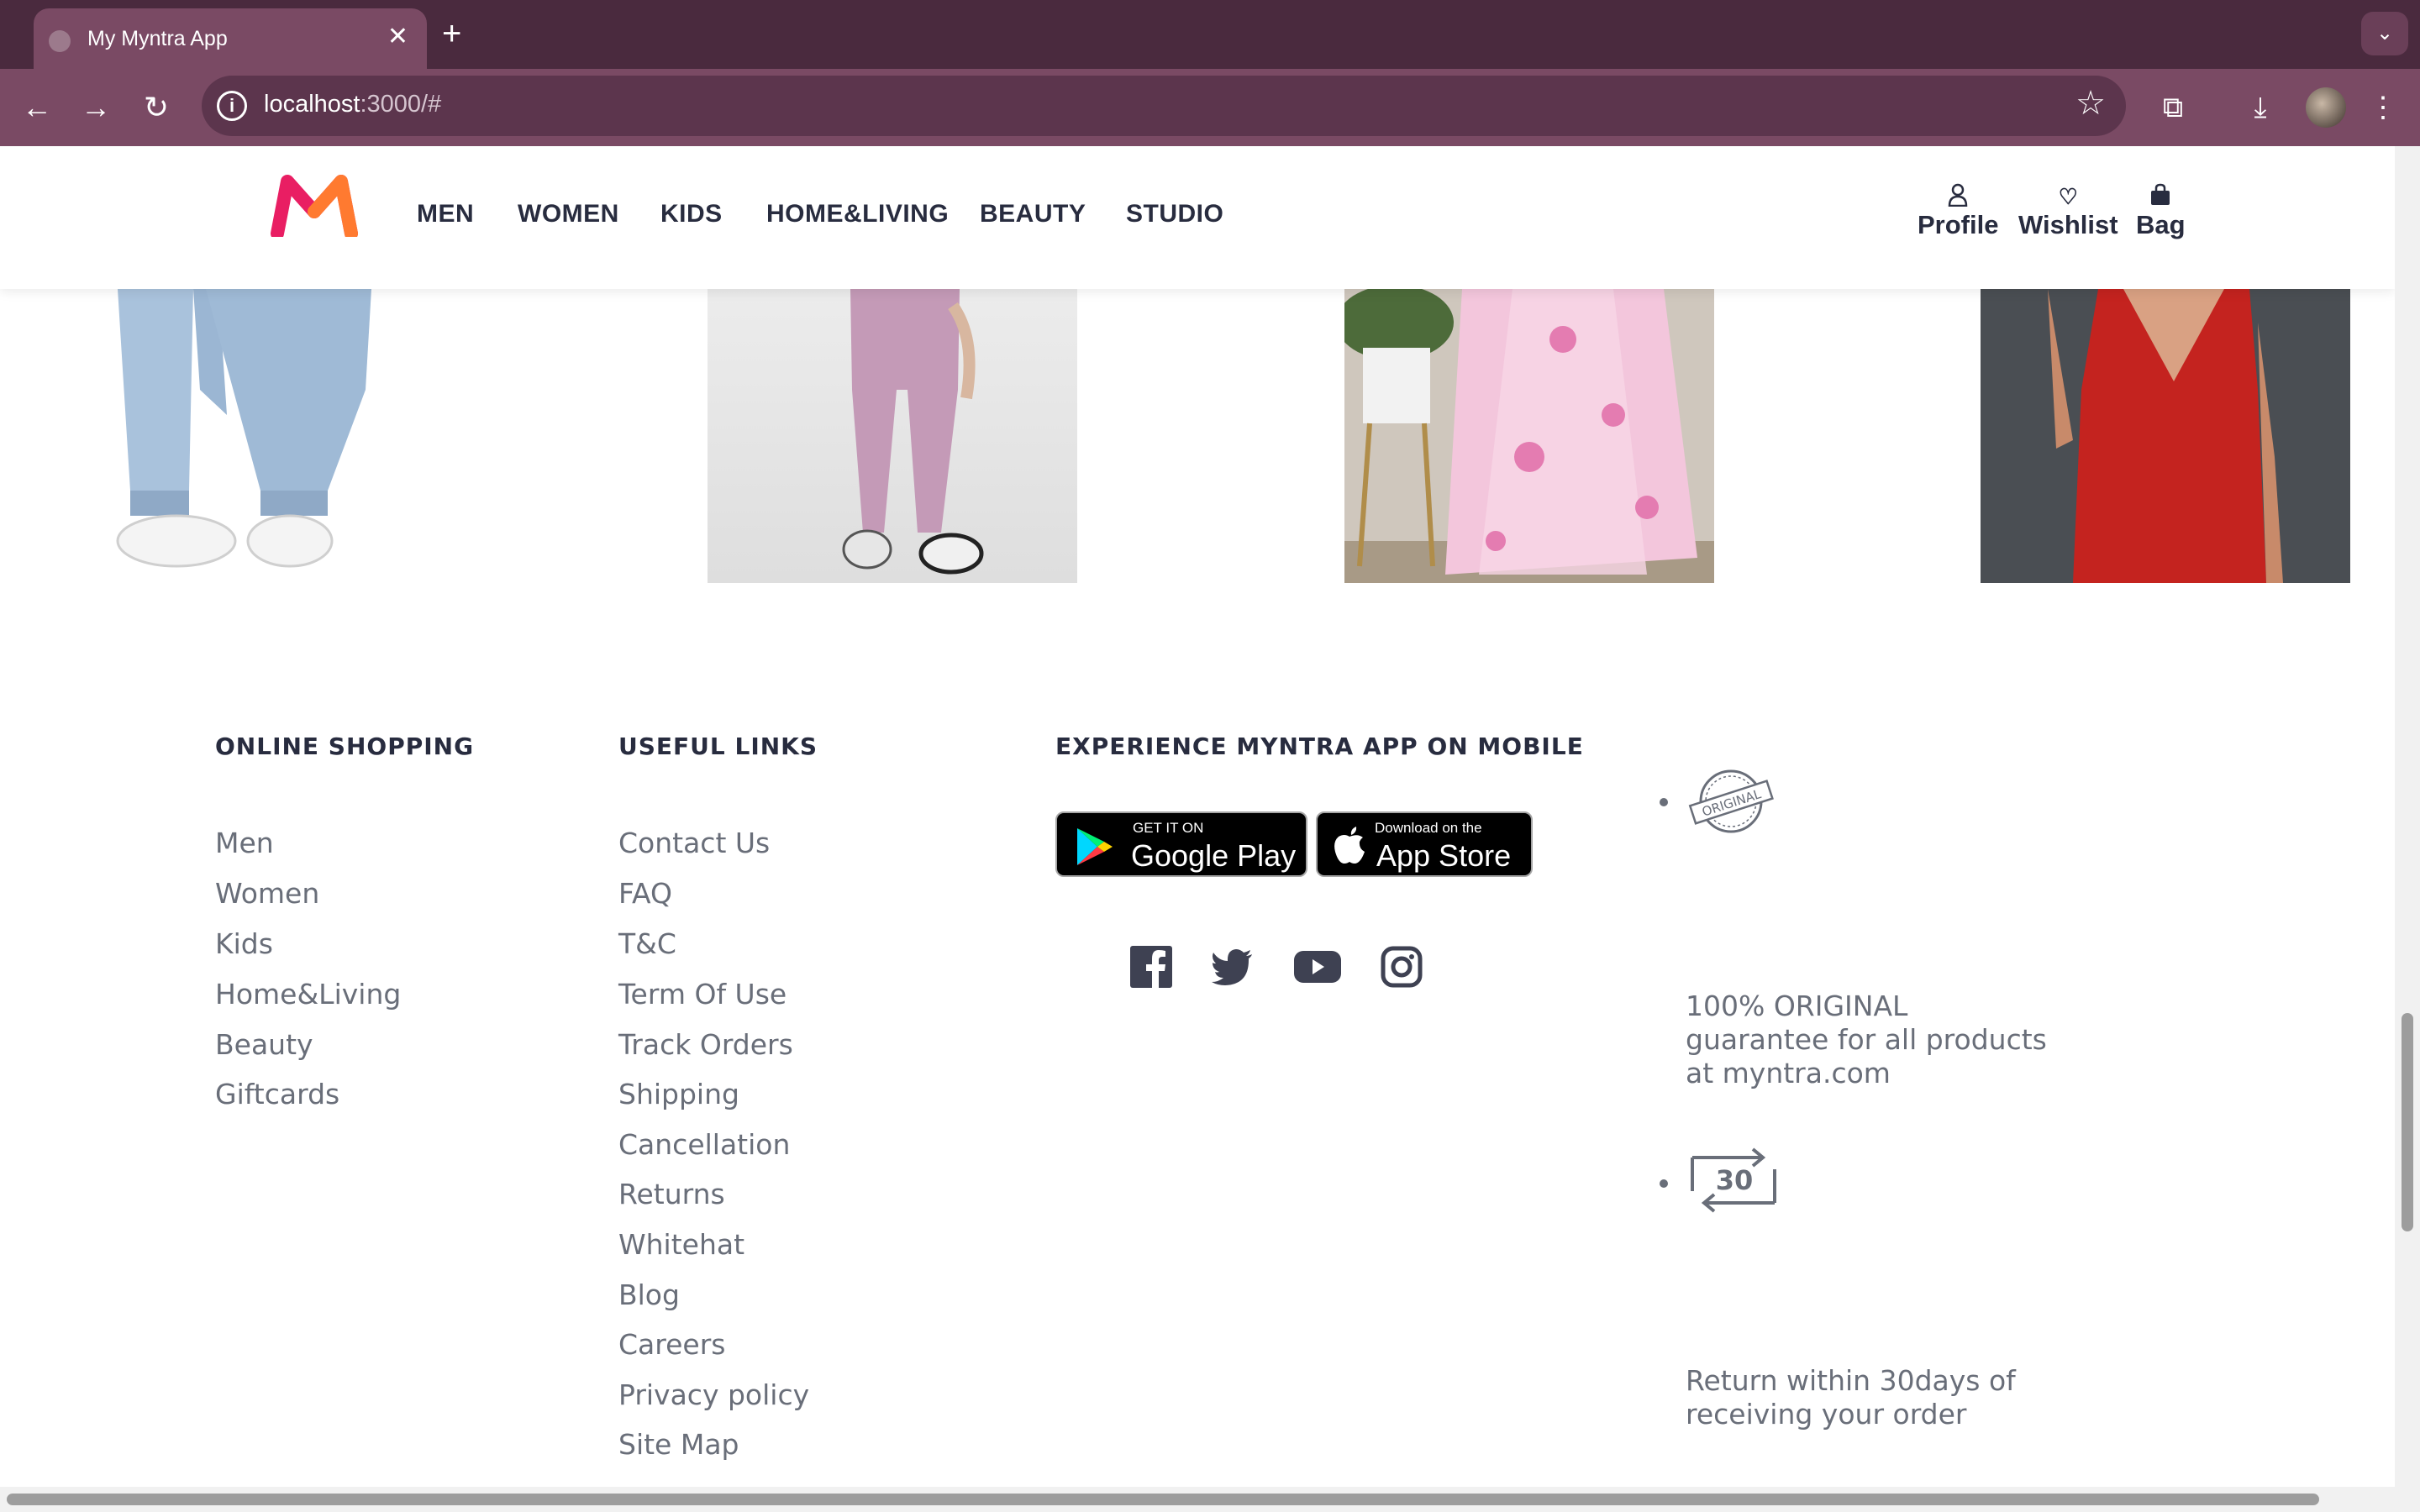 The height and width of the screenshot is (1512, 2420). What do you see at coordinates (1210, 34) in the screenshot?
I see `browser-tab-strip: My Myntra App ✕ + ⌄` at bounding box center [1210, 34].